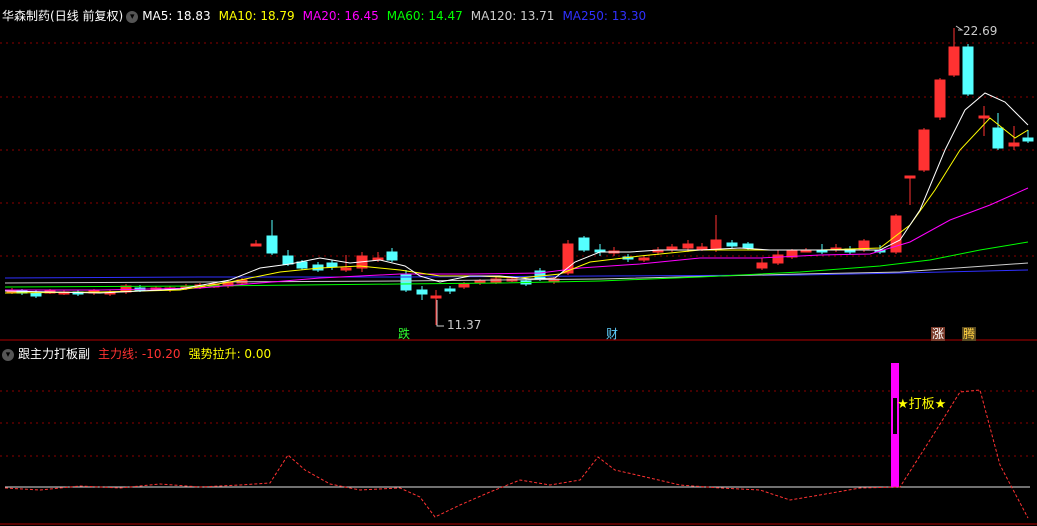  Describe the element at coordinates (980, 31) in the screenshot. I see `high-price-label: 22.69` at that location.